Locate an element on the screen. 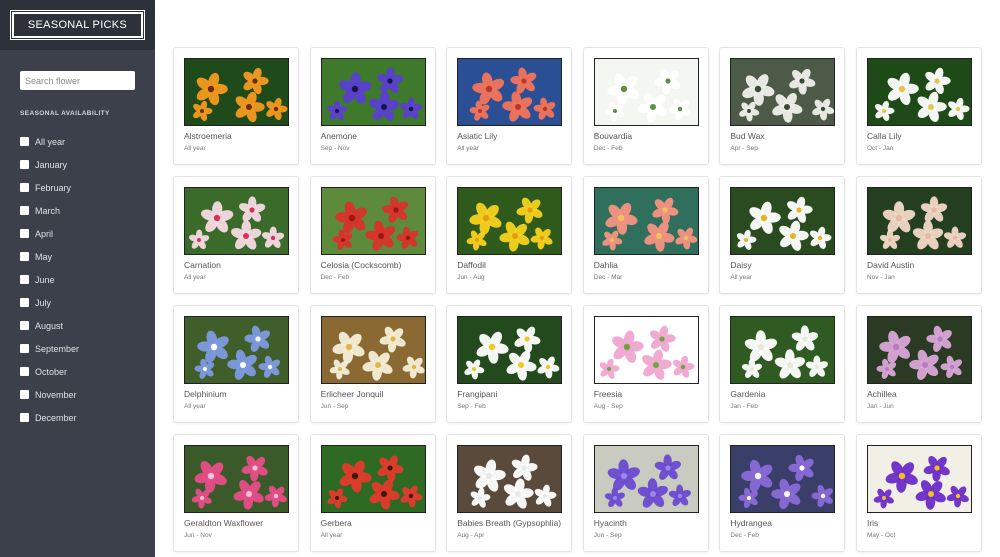  flower-card: Delphinium All year is located at coordinates (236, 364).